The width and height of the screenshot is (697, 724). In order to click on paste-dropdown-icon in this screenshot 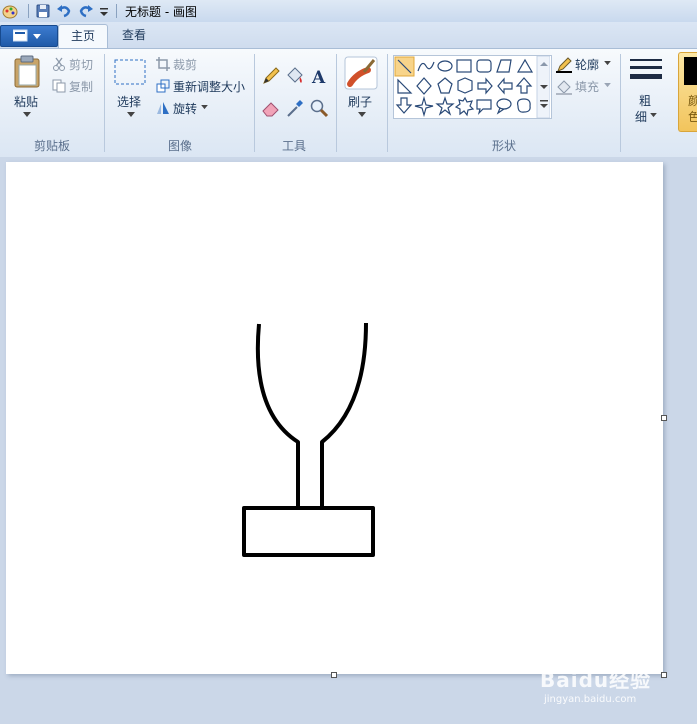, I will do `click(27, 115)`.